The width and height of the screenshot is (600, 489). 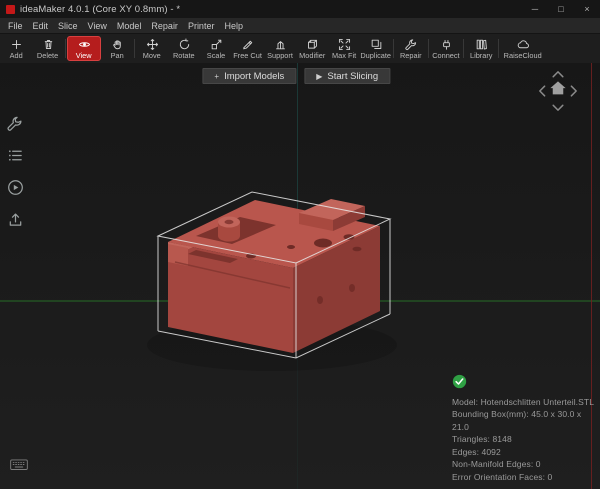 I want to click on keyboard-icon, so click(x=19, y=467).